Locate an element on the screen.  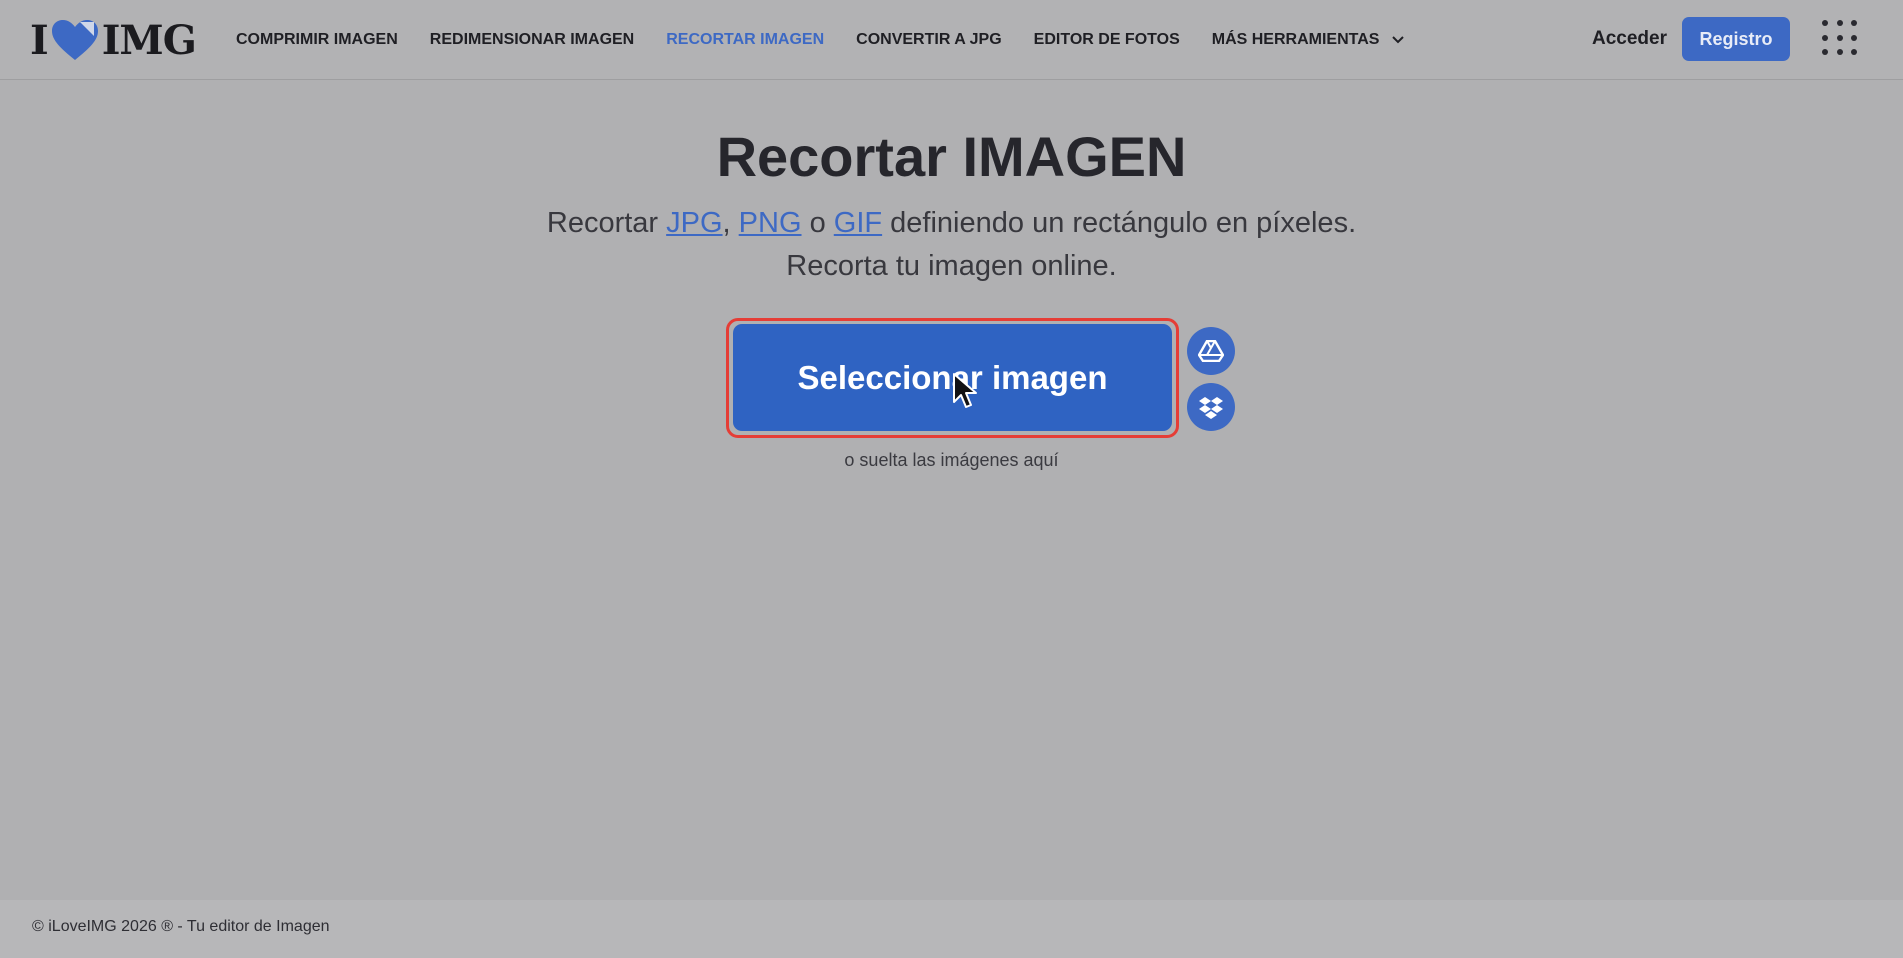
subtitle-prefix: Recortar is located at coordinates (606, 223).